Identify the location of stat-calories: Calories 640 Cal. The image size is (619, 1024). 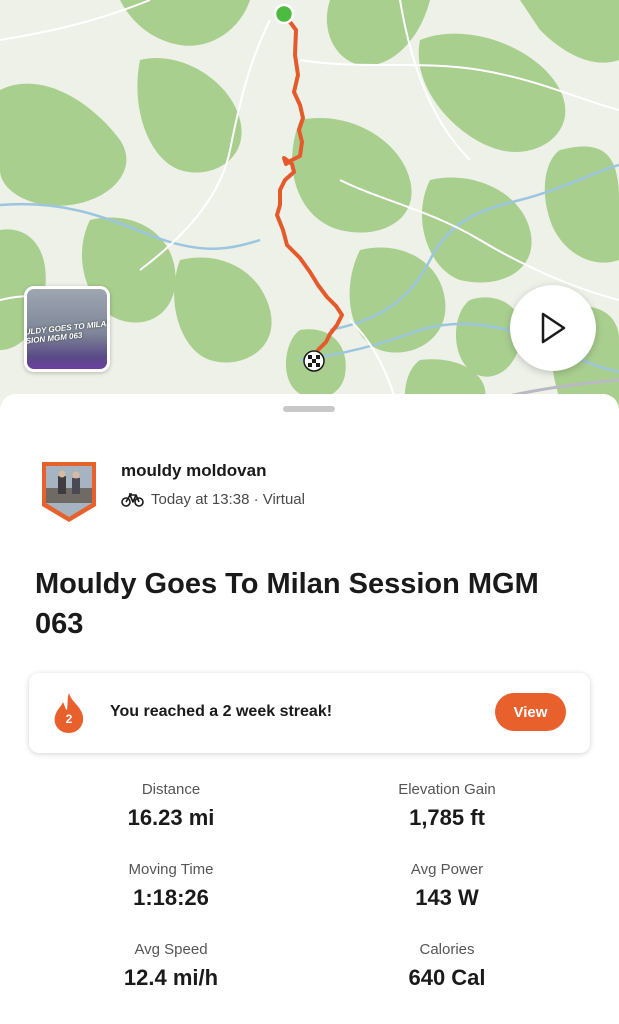
(447, 966).